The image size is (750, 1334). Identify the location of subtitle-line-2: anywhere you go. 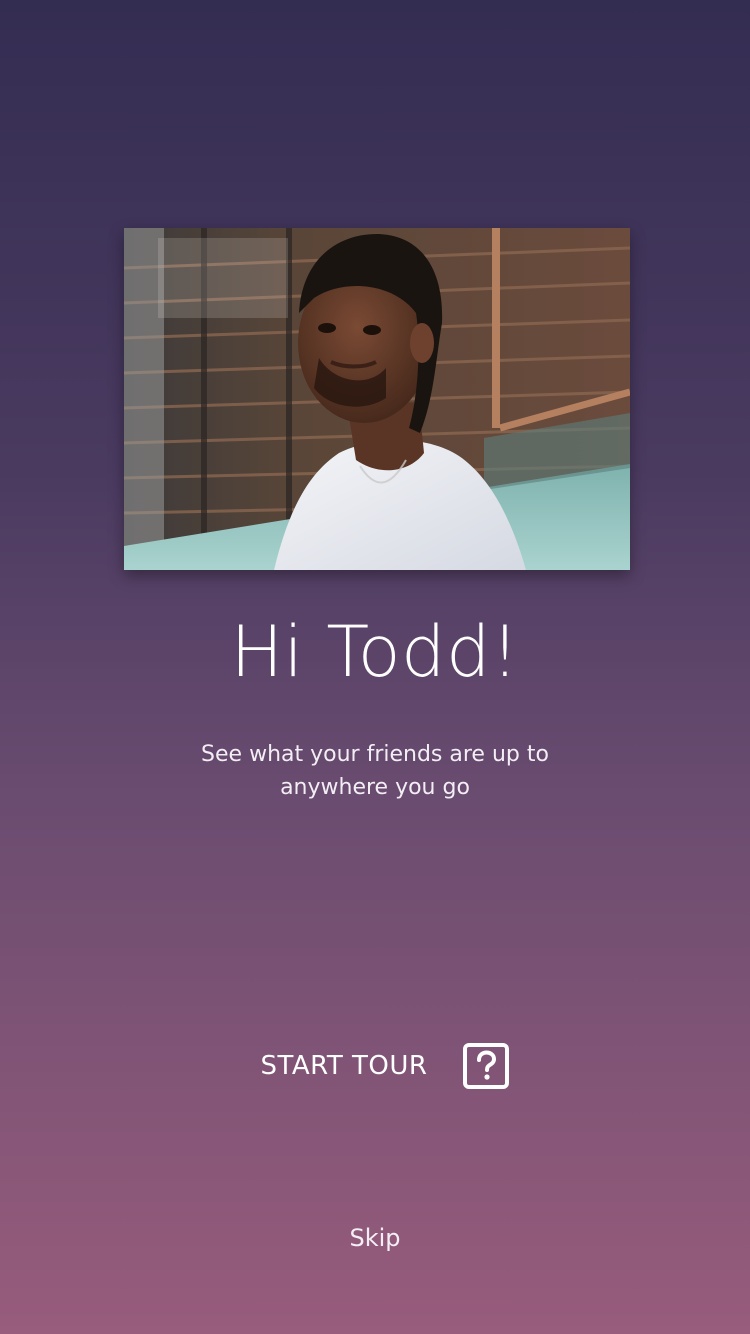
(375, 787).